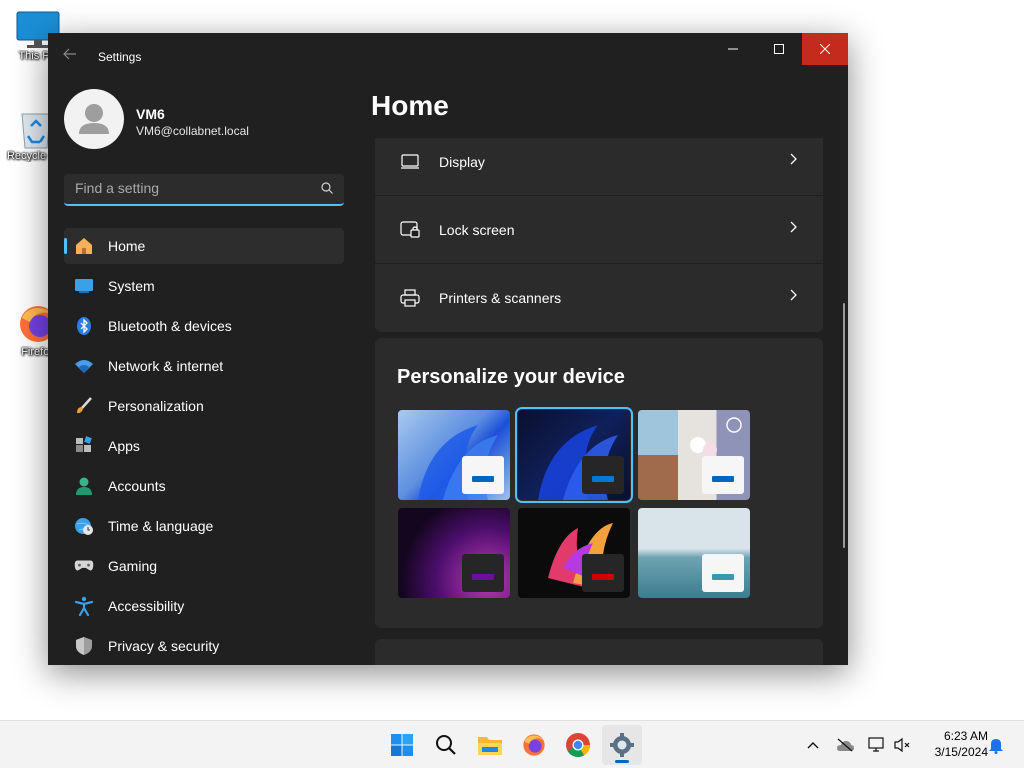 This screenshot has width=1024, height=768. I want to click on profile-name: VM6, so click(150, 114).